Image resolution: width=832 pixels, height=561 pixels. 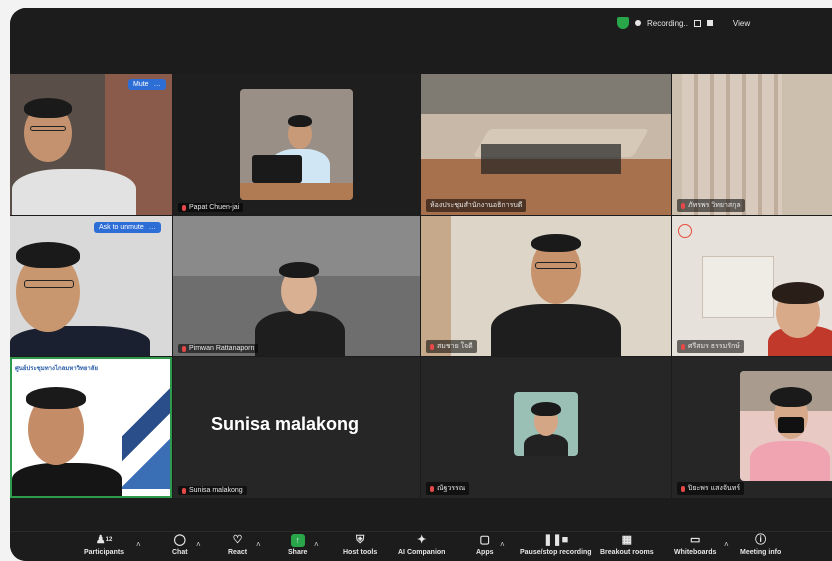 I want to click on participants-chevron-icon: ˄, so click(x=138, y=544).